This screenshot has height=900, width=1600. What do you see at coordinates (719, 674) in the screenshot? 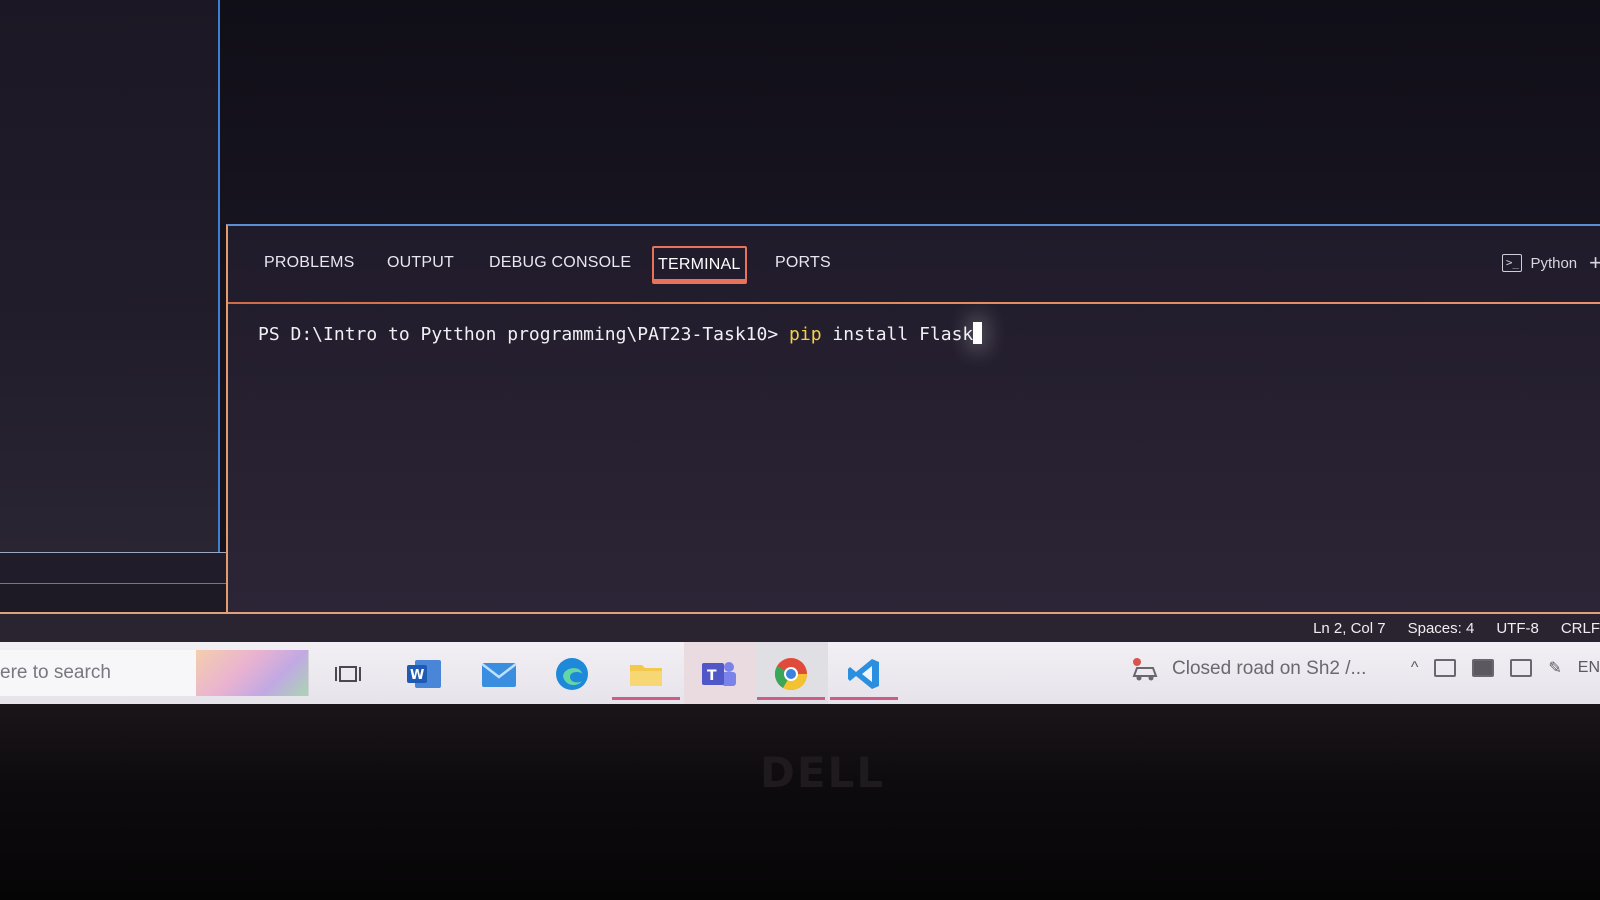
I see `teams-icon: T` at bounding box center [719, 674].